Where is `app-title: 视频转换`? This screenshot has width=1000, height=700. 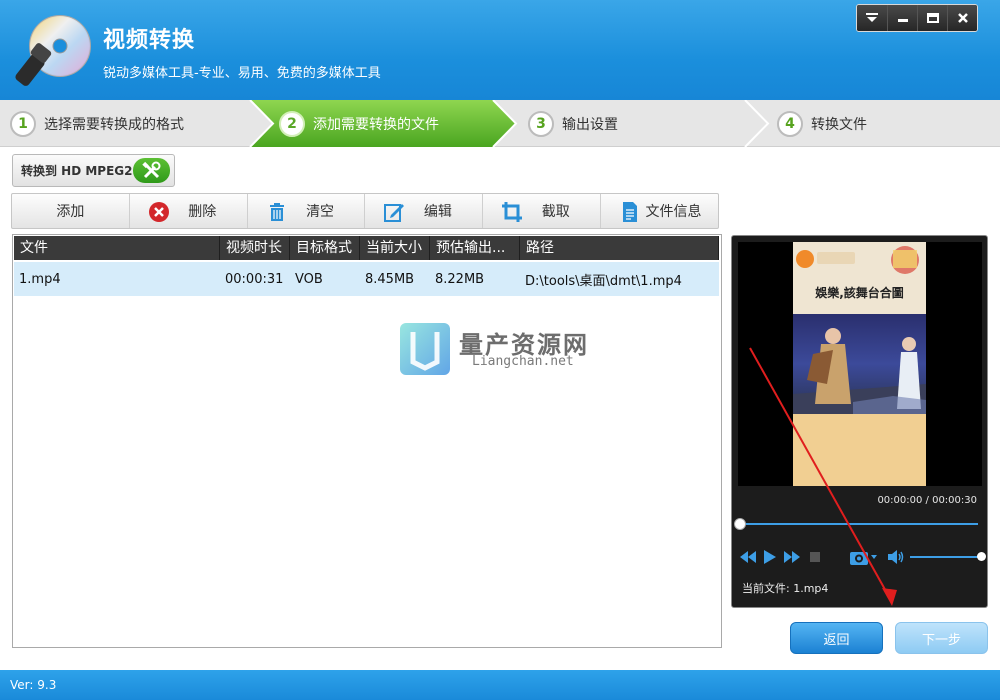 app-title: 视频转换 is located at coordinates (149, 40).